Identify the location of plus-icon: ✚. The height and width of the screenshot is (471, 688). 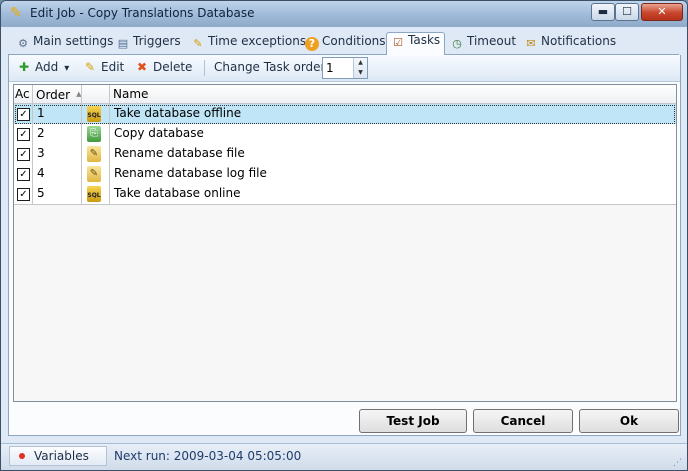
(24, 67).